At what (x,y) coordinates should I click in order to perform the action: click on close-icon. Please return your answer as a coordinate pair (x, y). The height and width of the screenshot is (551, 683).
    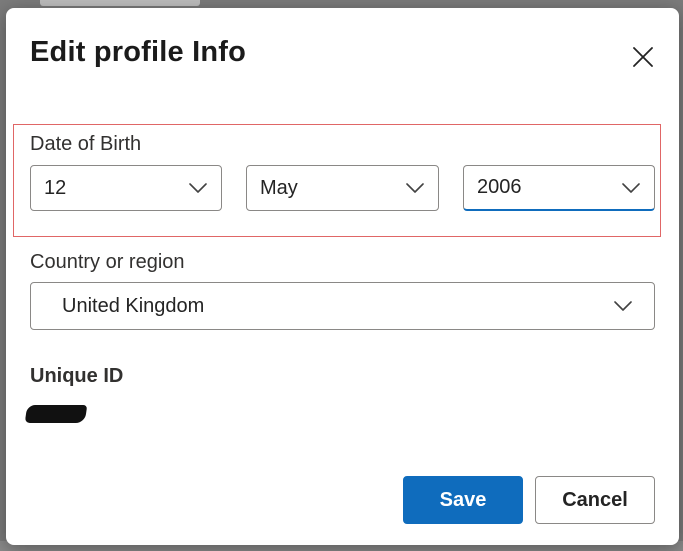
    Looking at the image, I should click on (643, 57).